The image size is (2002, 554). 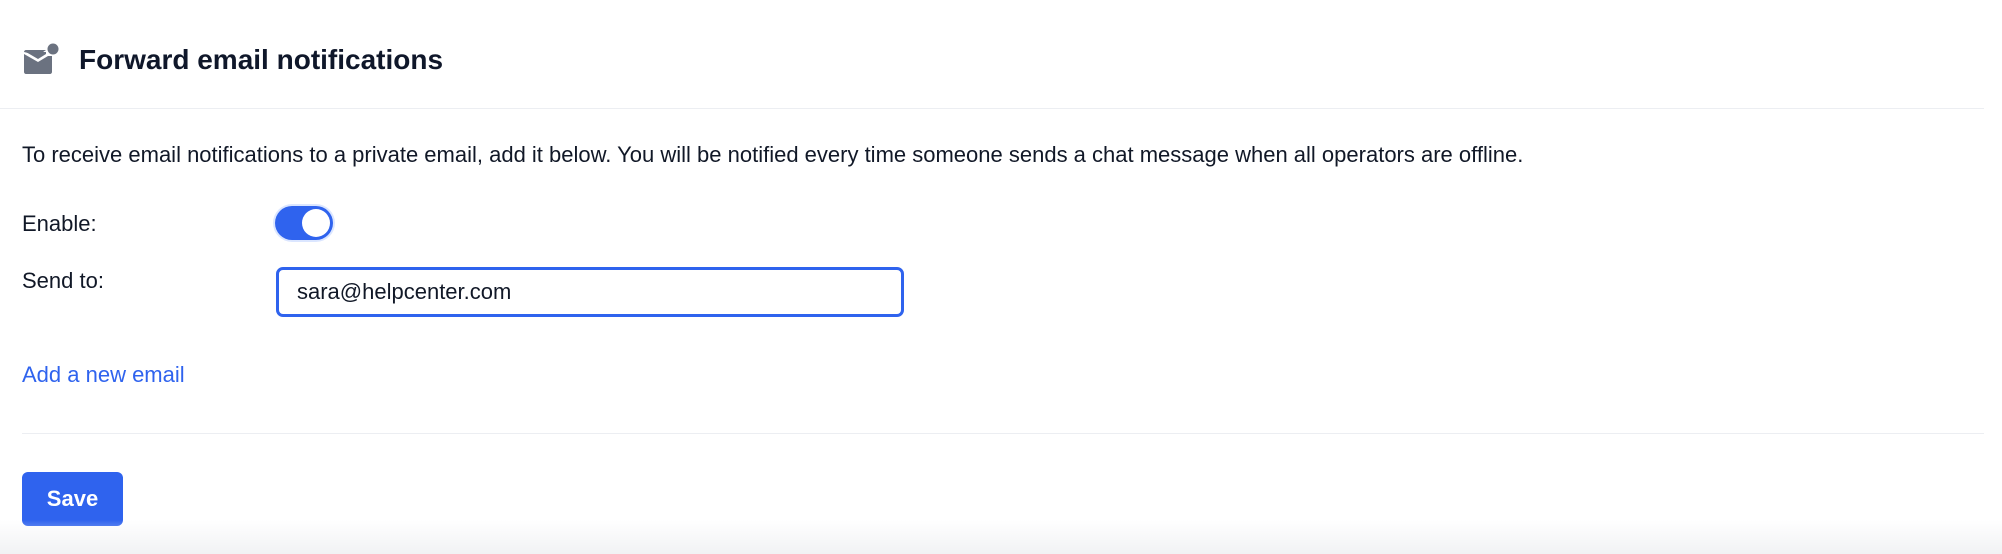 I want to click on enable-toggle, so click(x=304, y=223).